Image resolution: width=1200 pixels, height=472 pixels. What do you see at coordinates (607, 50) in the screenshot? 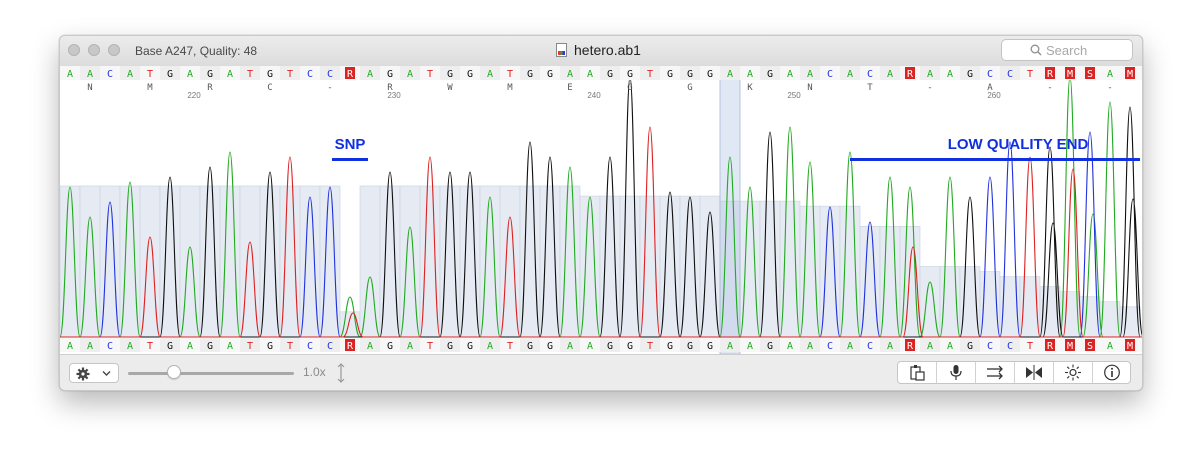
I see `window-title: hetero.ab1` at bounding box center [607, 50].